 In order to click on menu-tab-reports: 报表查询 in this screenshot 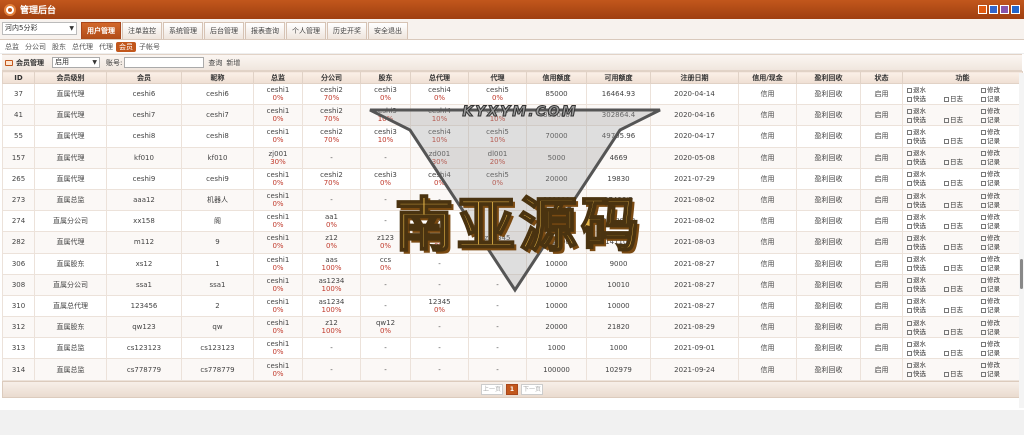, I will do `click(265, 30)`.